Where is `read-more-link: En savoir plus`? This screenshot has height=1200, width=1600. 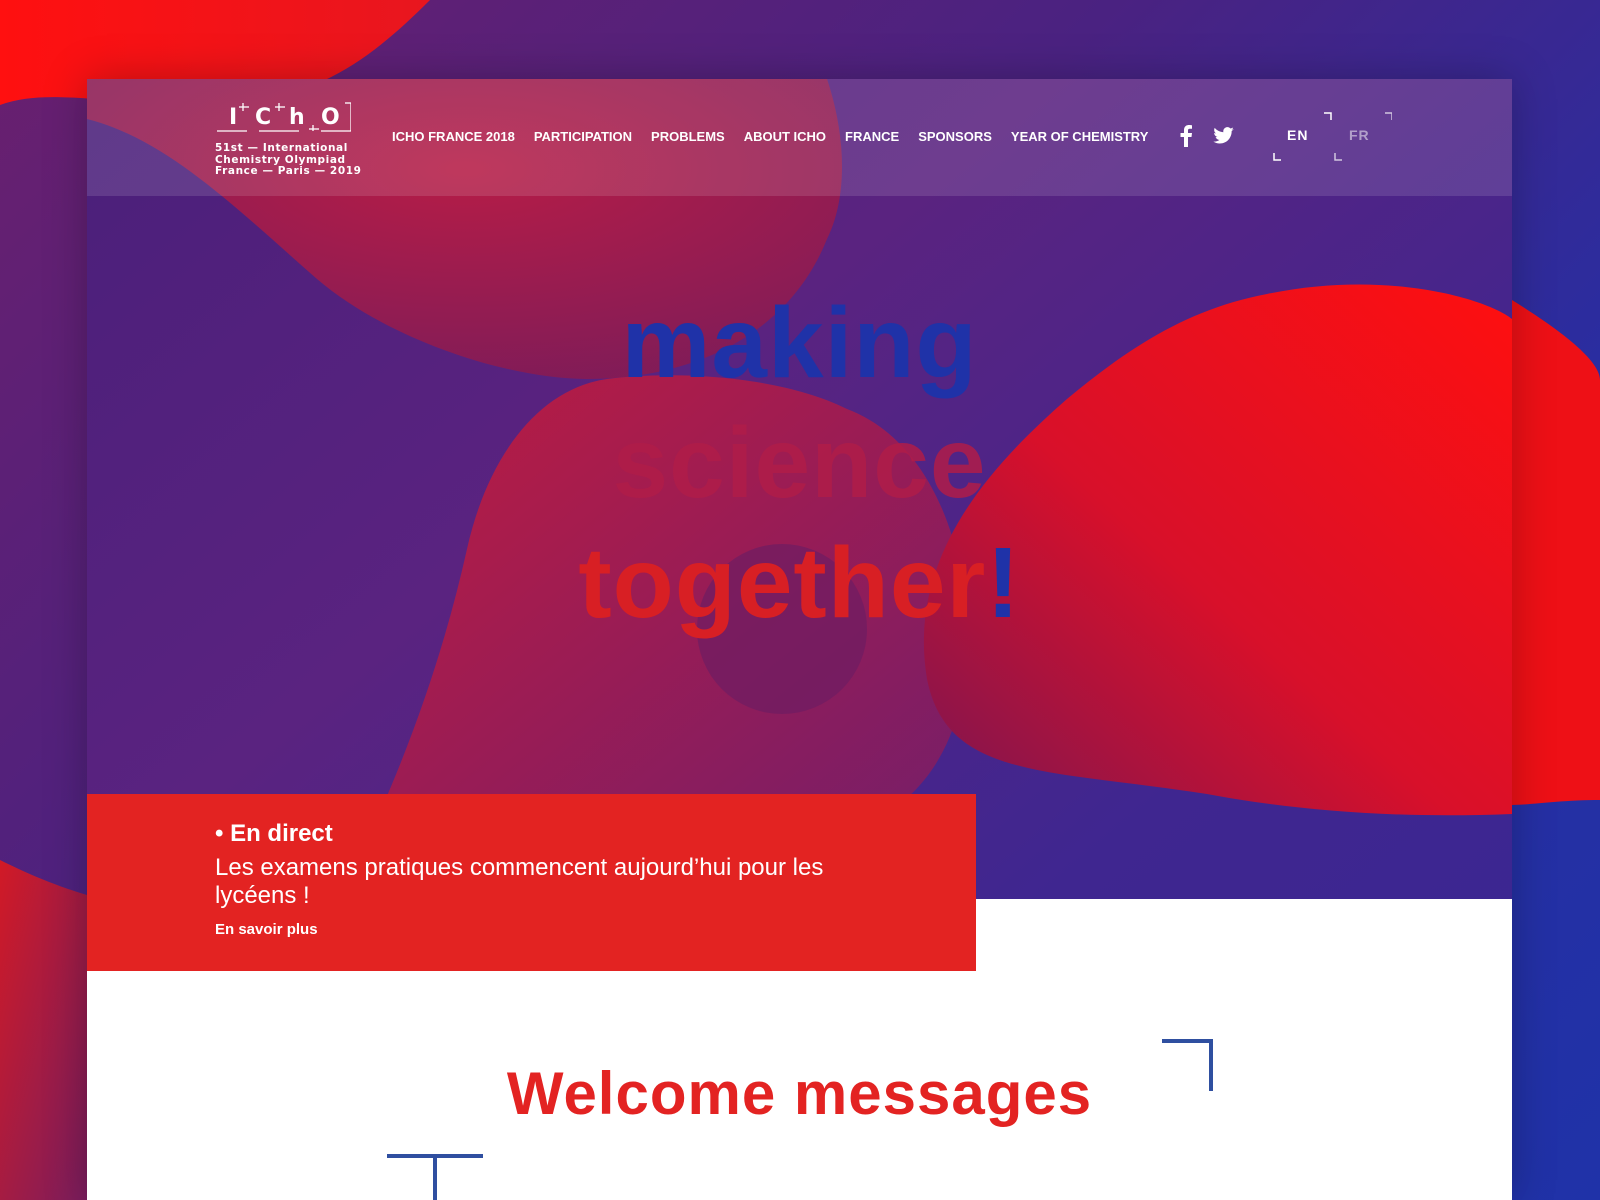
read-more-link: En savoir plus is located at coordinates (266, 929).